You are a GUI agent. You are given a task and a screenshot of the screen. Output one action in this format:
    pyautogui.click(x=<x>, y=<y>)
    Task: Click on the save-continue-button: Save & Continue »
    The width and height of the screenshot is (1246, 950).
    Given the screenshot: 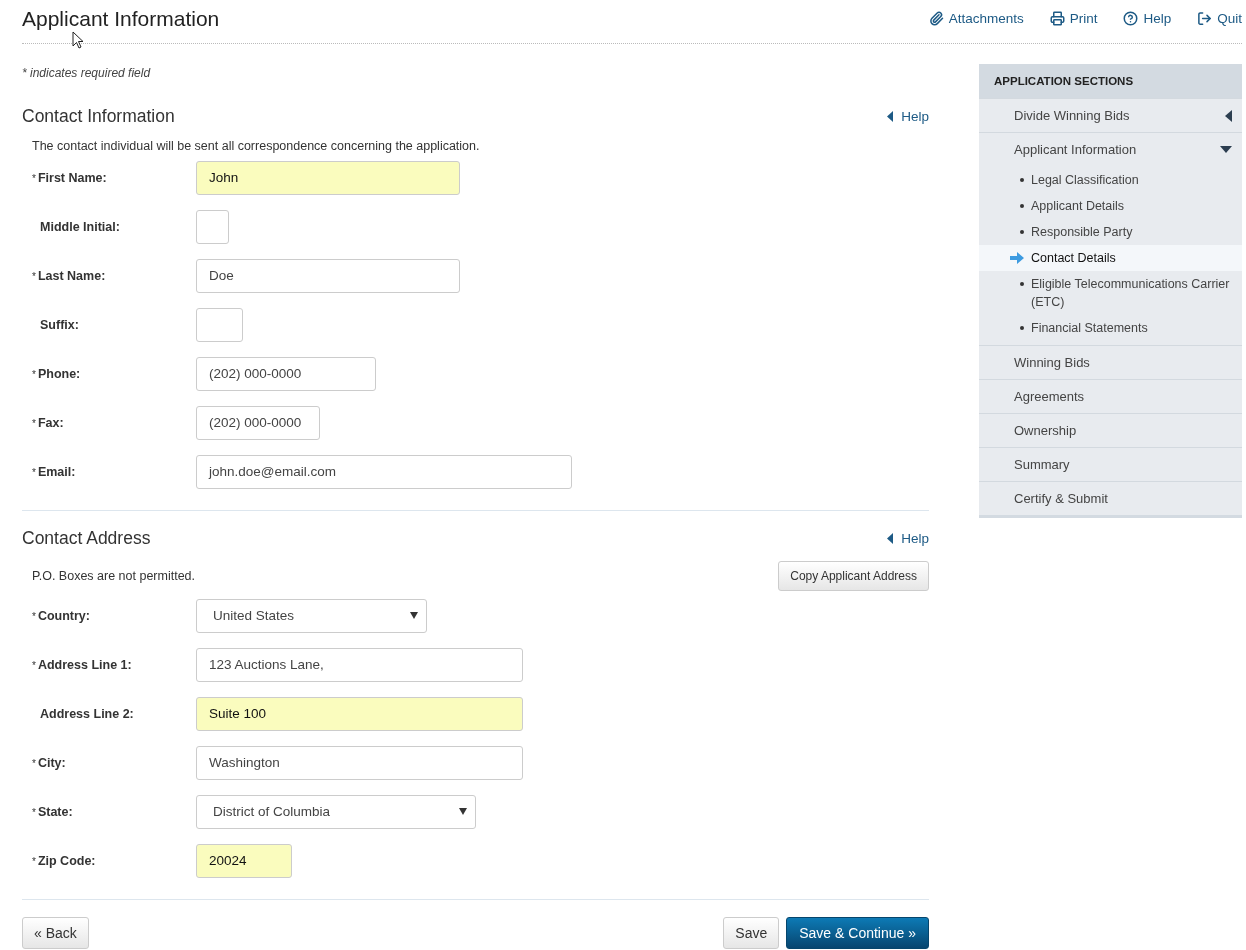 What is the action you would take?
    pyautogui.click(x=857, y=933)
    